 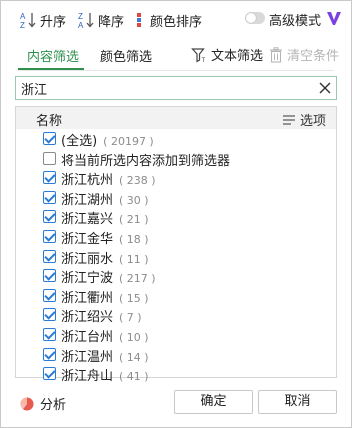 I want to click on options-lines-icon, so click(x=288, y=119).